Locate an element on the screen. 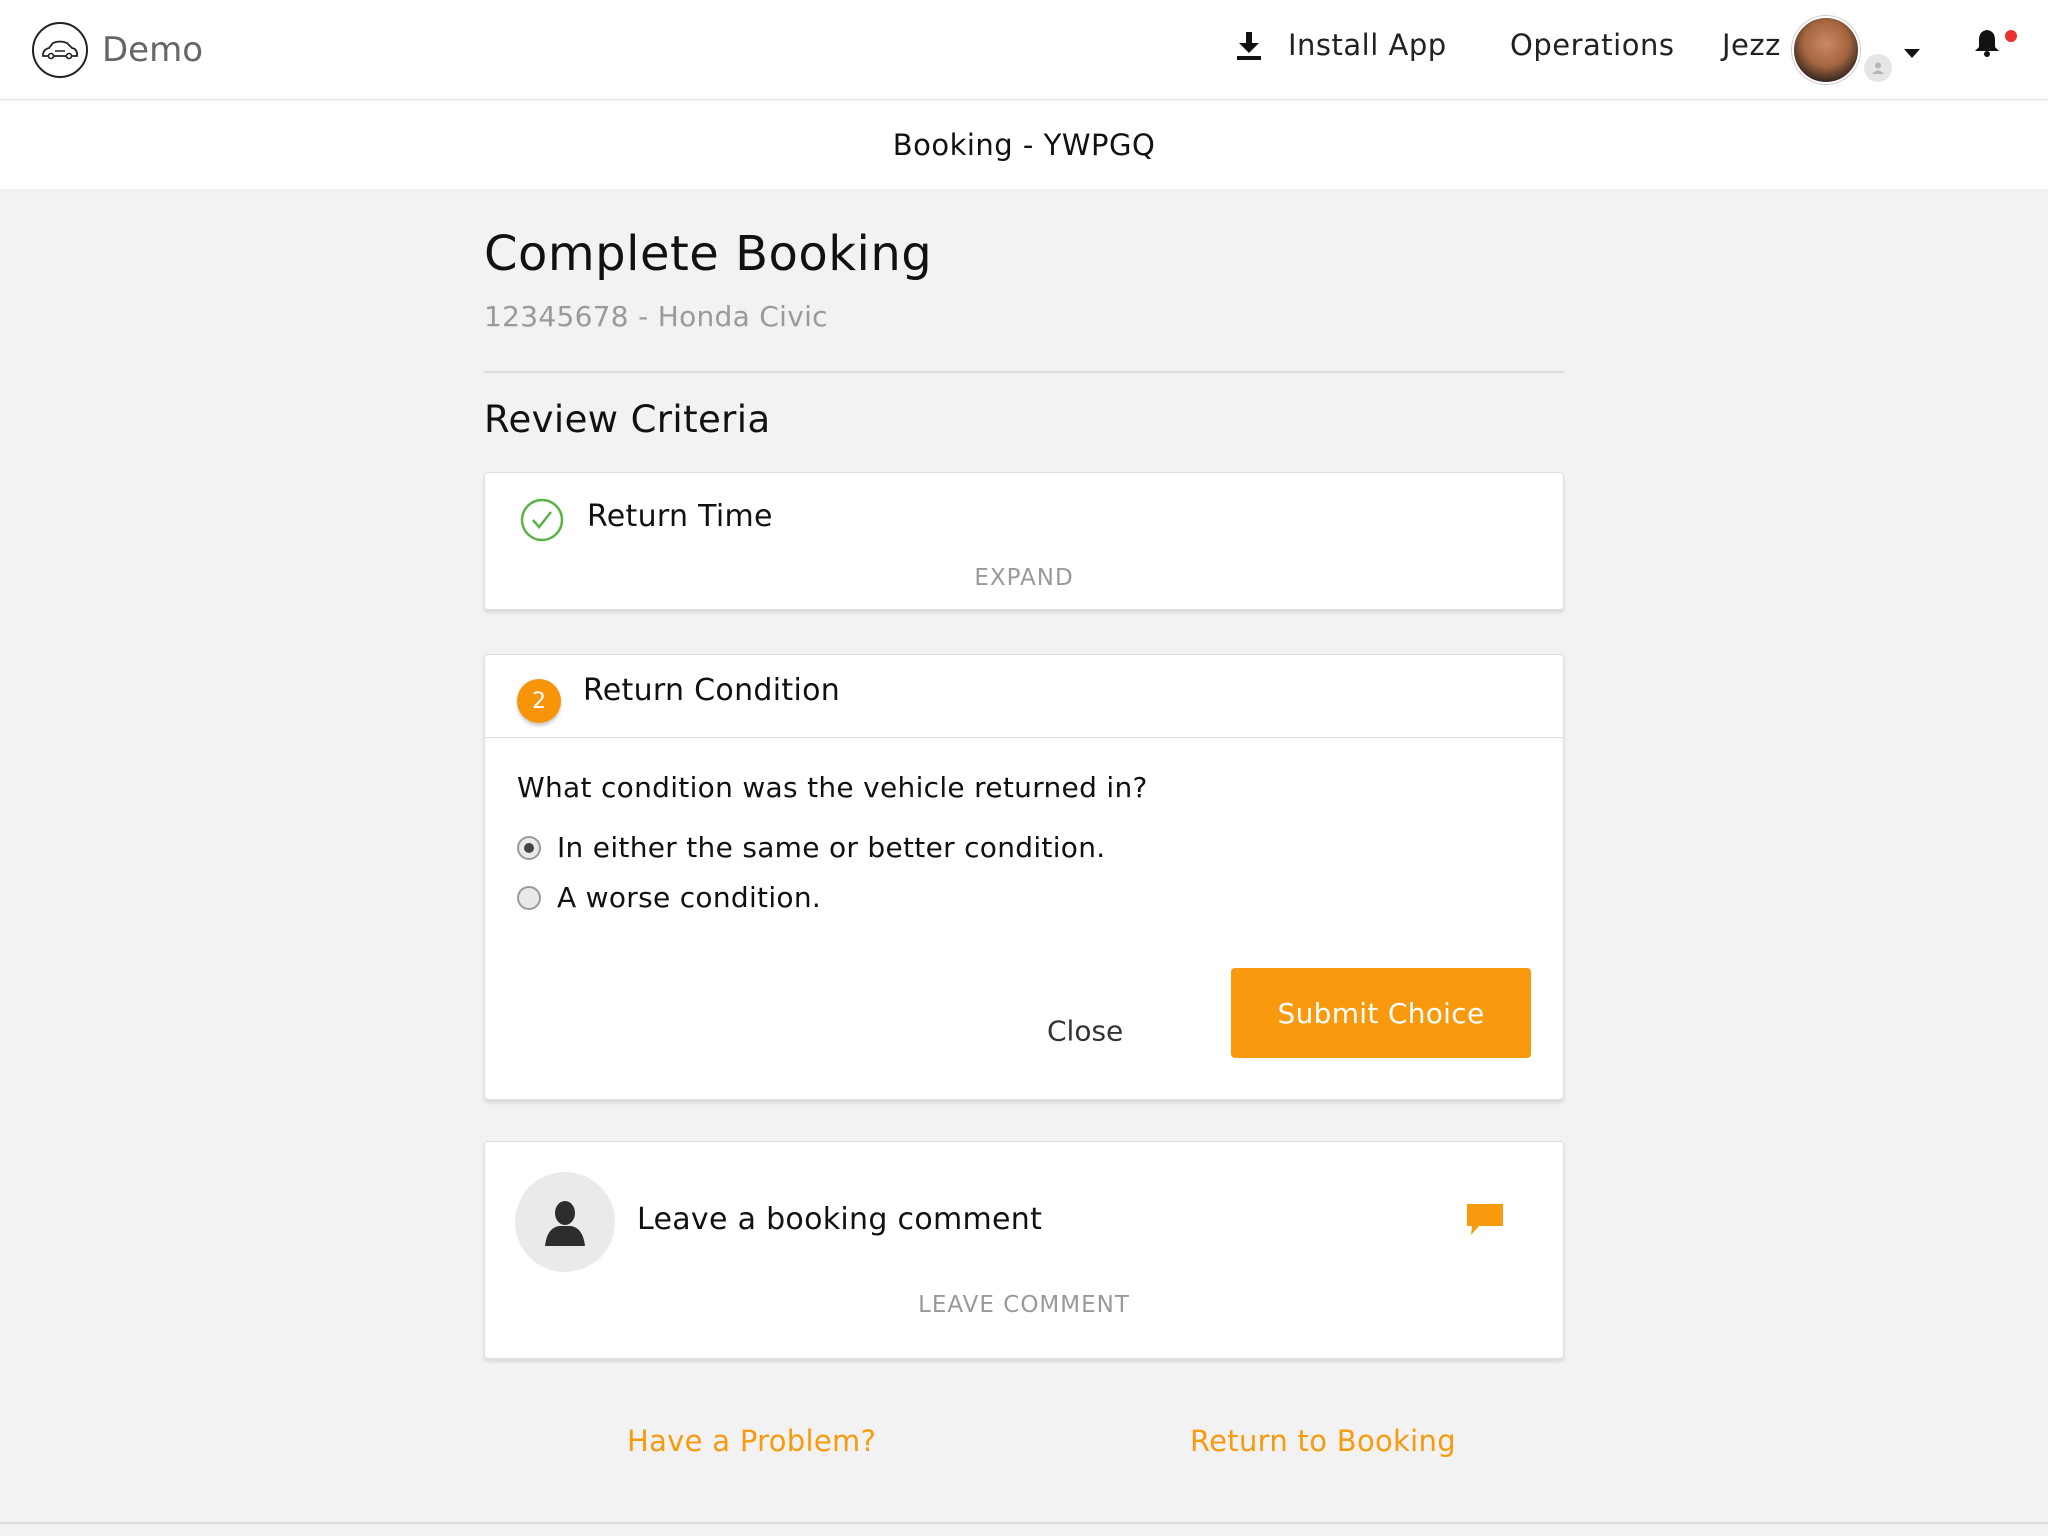 This screenshot has width=2048, height=1536. comment-heading: Leave a booking comment is located at coordinates (840, 1219).